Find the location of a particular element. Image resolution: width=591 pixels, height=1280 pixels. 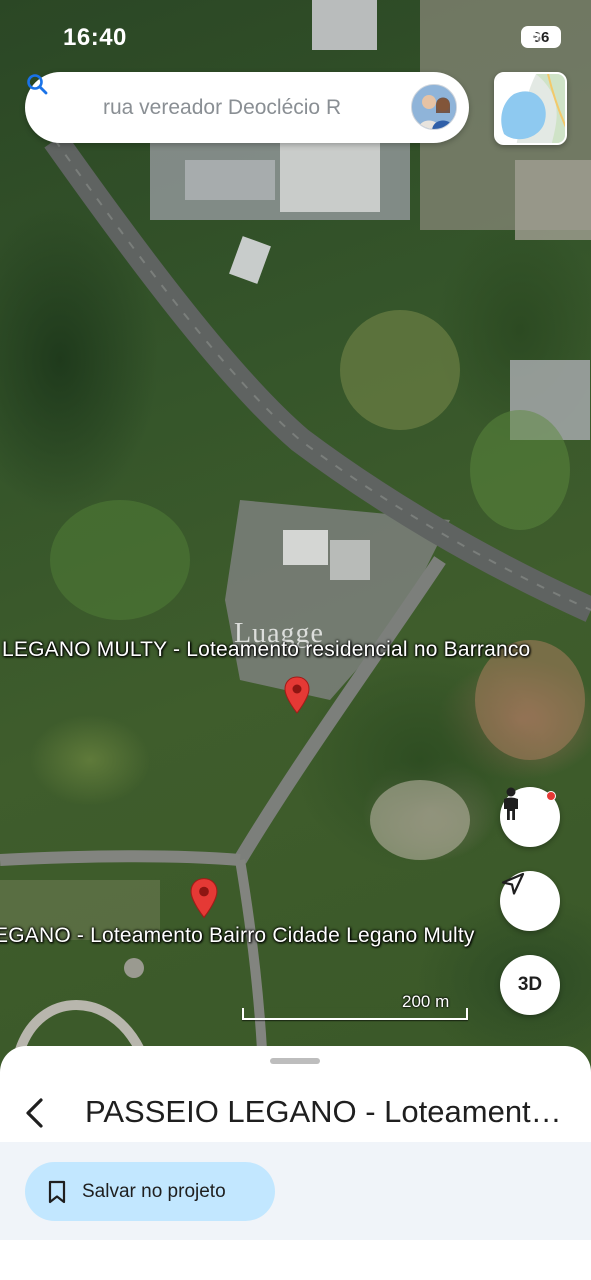

search-bar: rua vereador Deoclécio R is located at coordinates (247, 107).